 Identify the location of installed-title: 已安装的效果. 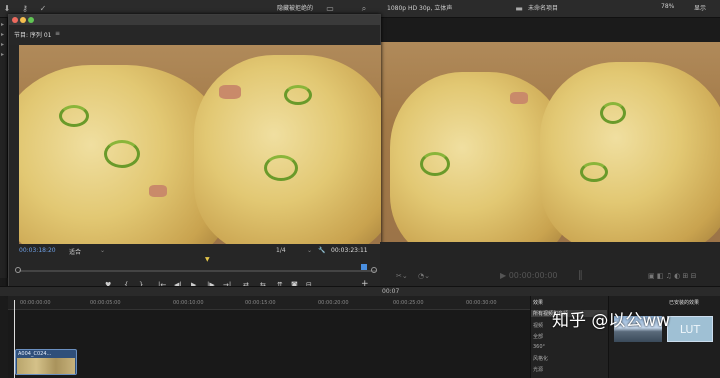
(684, 303).